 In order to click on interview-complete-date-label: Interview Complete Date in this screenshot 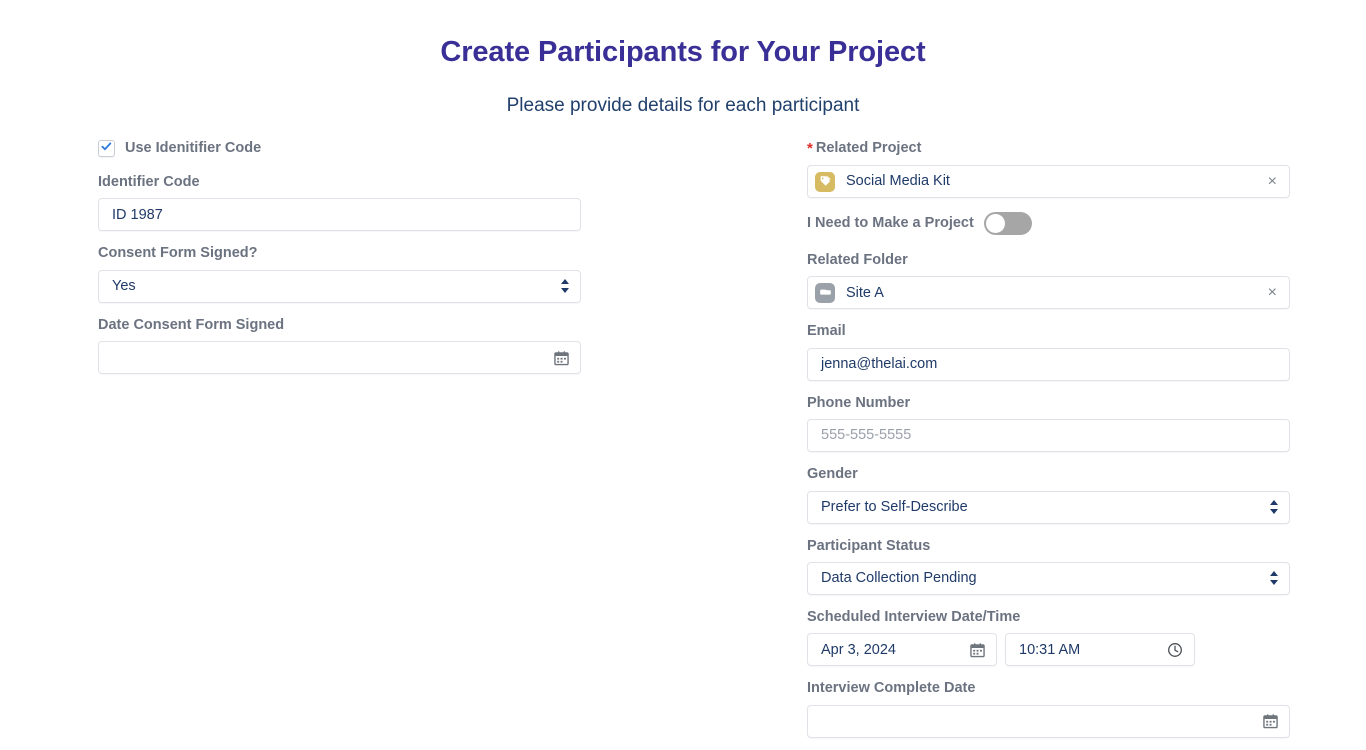, I will do `click(891, 688)`.